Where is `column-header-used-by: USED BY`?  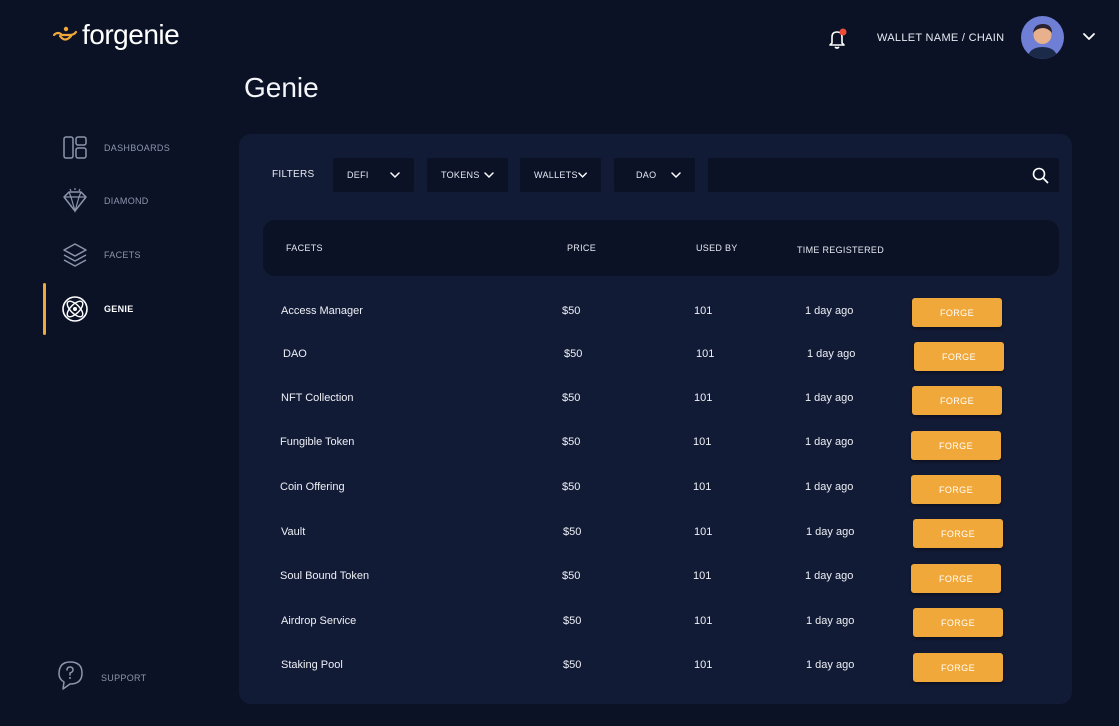 column-header-used-by: USED BY is located at coordinates (717, 248).